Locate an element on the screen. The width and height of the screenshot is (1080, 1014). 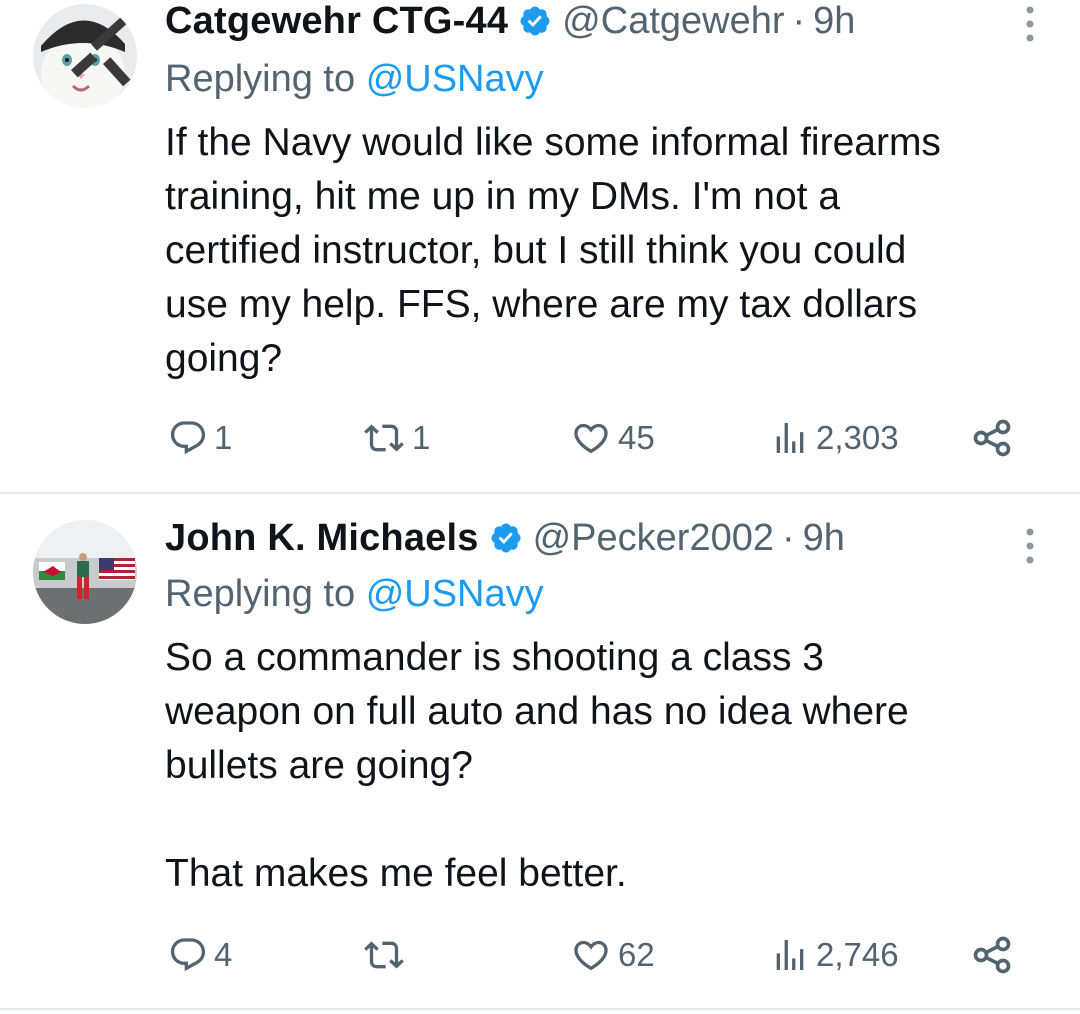
repost-button: 1 is located at coordinates (396, 438).